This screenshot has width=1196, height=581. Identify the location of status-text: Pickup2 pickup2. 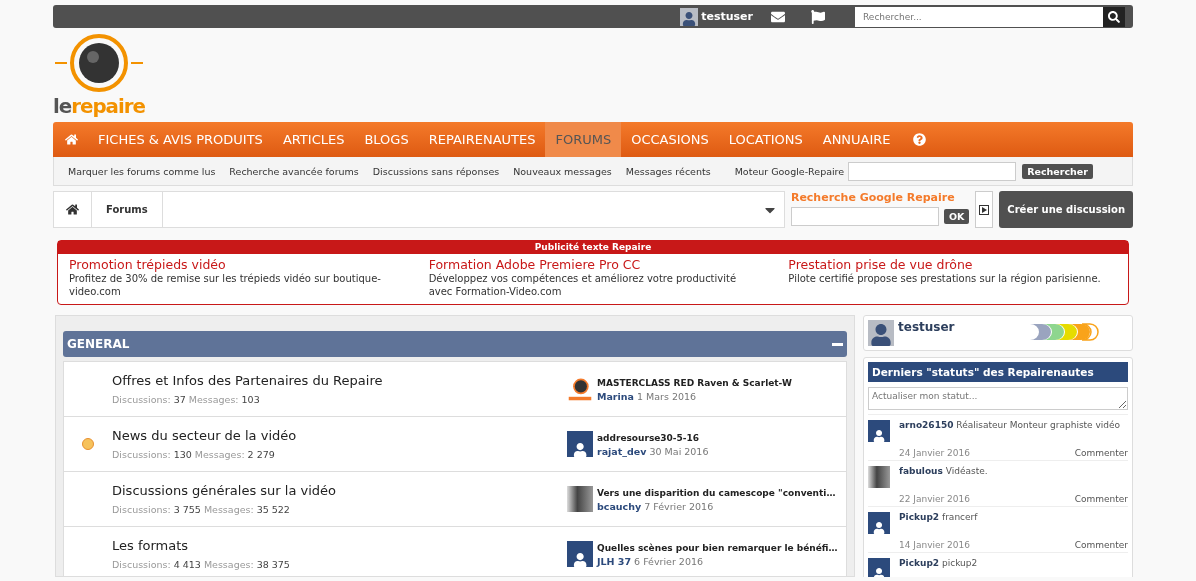
(939, 564).